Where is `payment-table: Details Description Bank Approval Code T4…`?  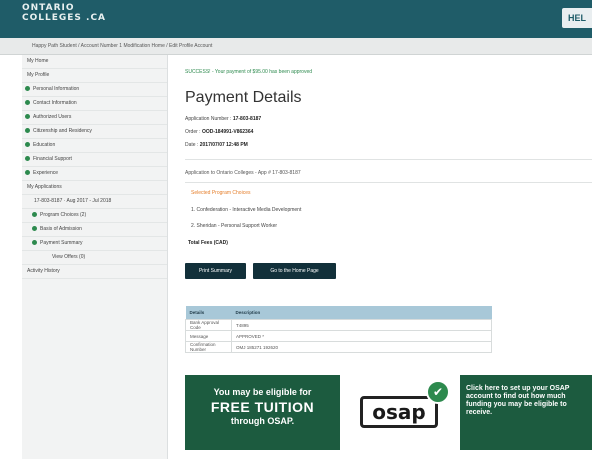
payment-table: Details Description Bank Approval Code T4… is located at coordinates (338, 329).